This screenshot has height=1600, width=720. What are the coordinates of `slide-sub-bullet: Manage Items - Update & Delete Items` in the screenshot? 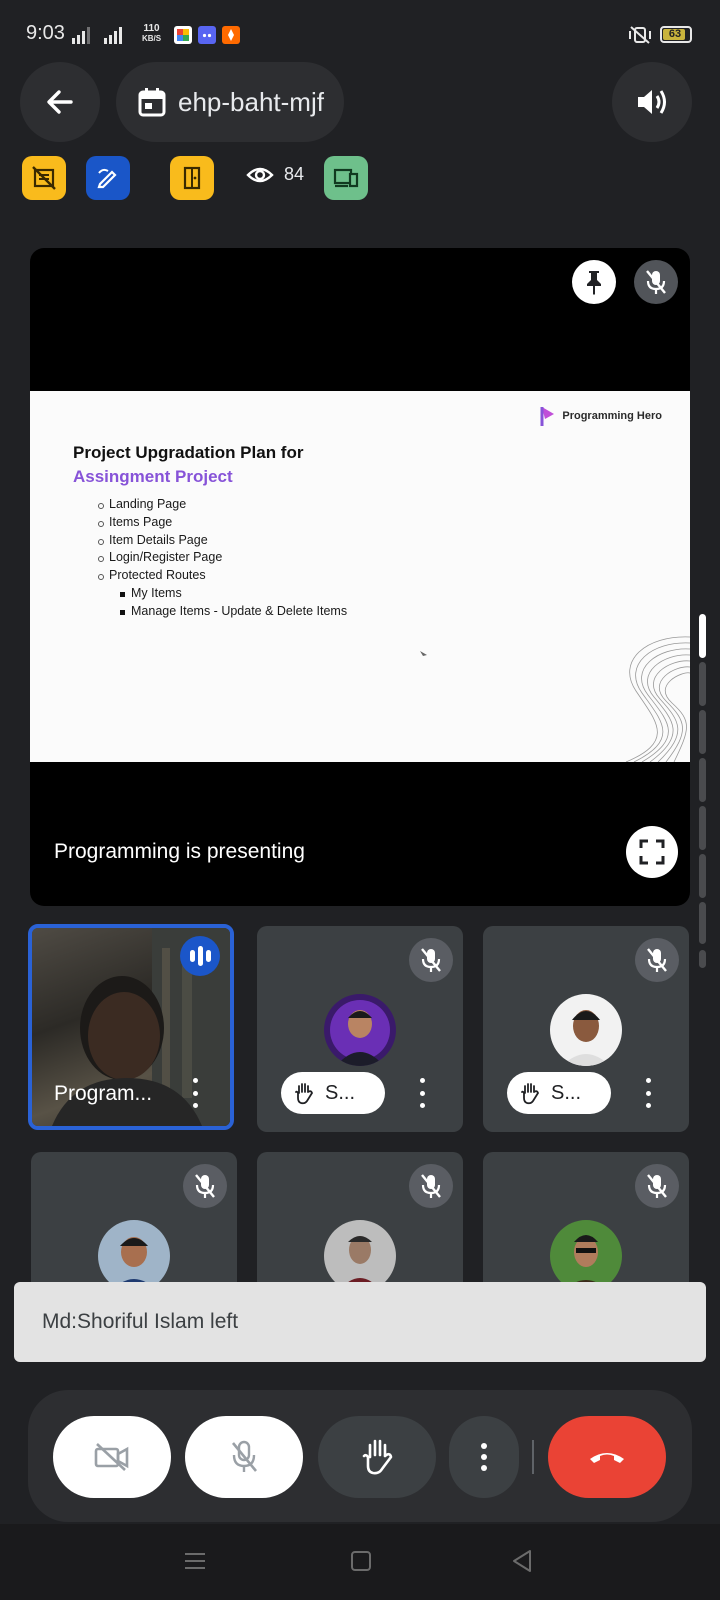 It's located at (233, 612).